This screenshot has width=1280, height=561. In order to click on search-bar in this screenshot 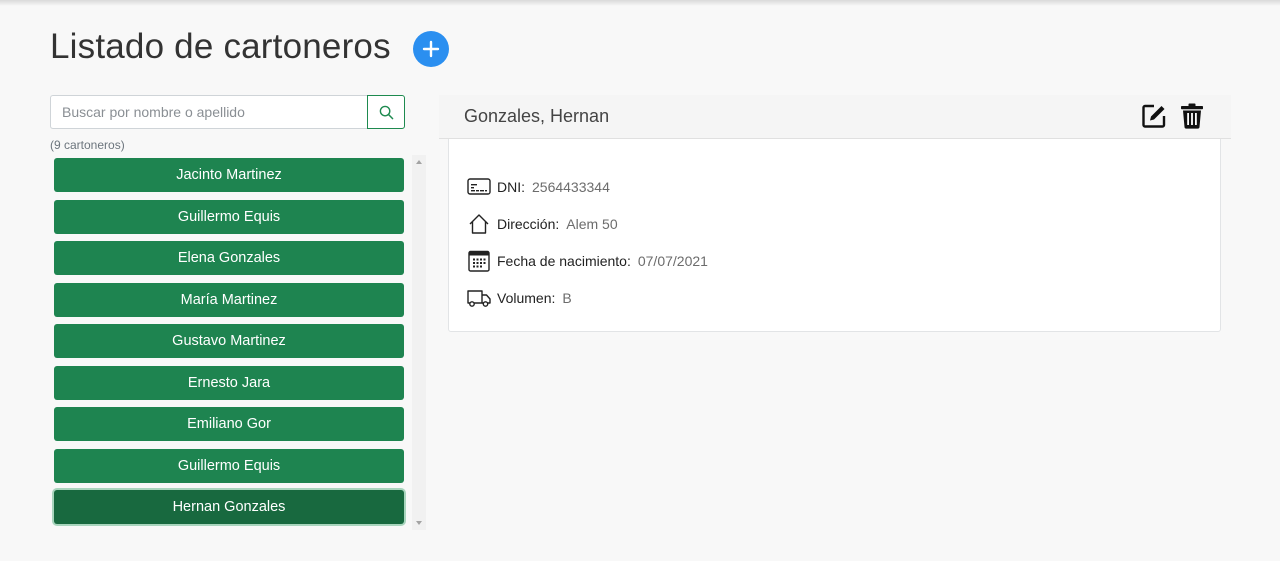, I will do `click(227, 112)`.